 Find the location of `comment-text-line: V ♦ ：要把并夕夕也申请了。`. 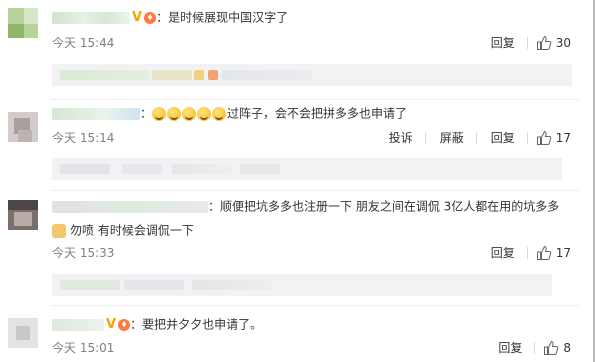

comment-text-line: V ♦ ：要把并夕夕也申请了。 is located at coordinates (157, 324).